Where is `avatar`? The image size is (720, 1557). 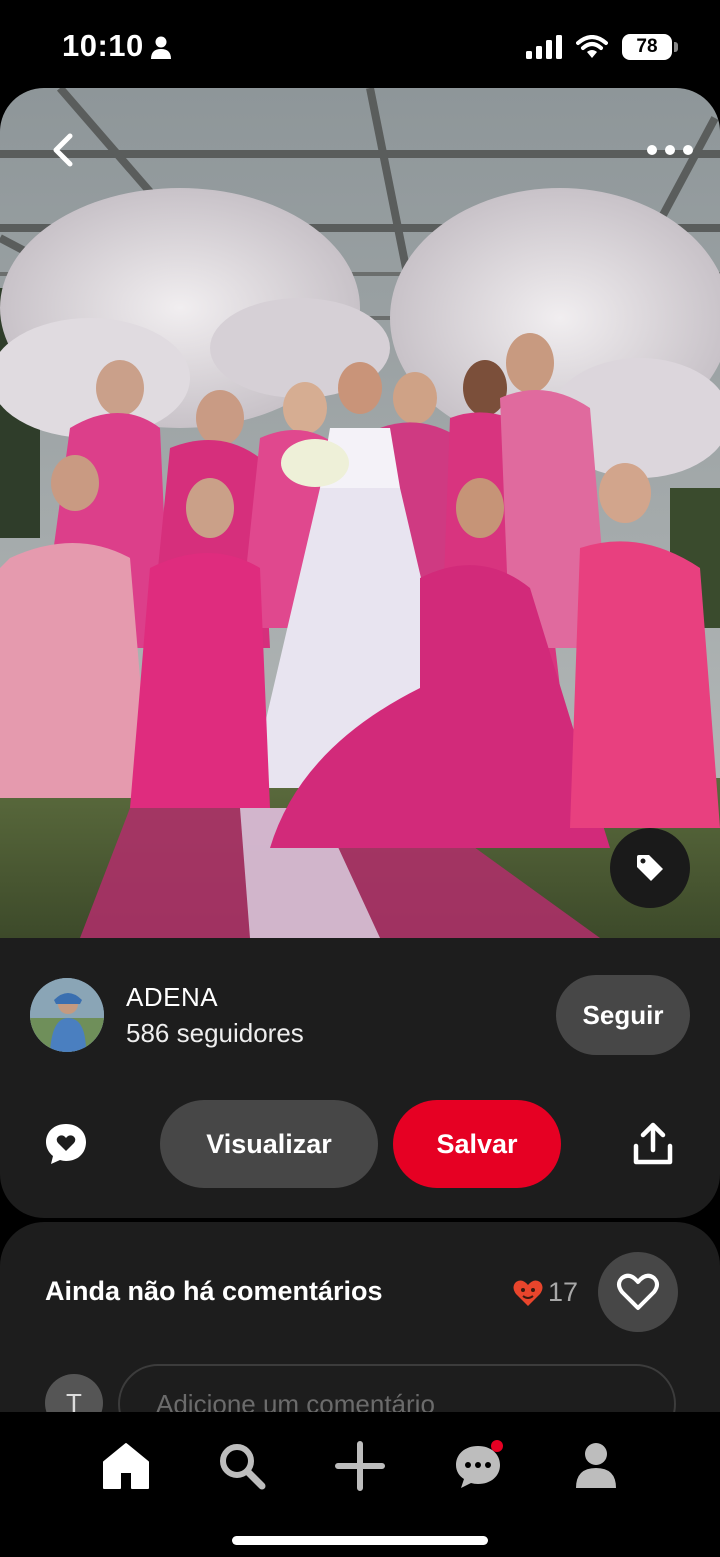
avatar is located at coordinates (67, 1015).